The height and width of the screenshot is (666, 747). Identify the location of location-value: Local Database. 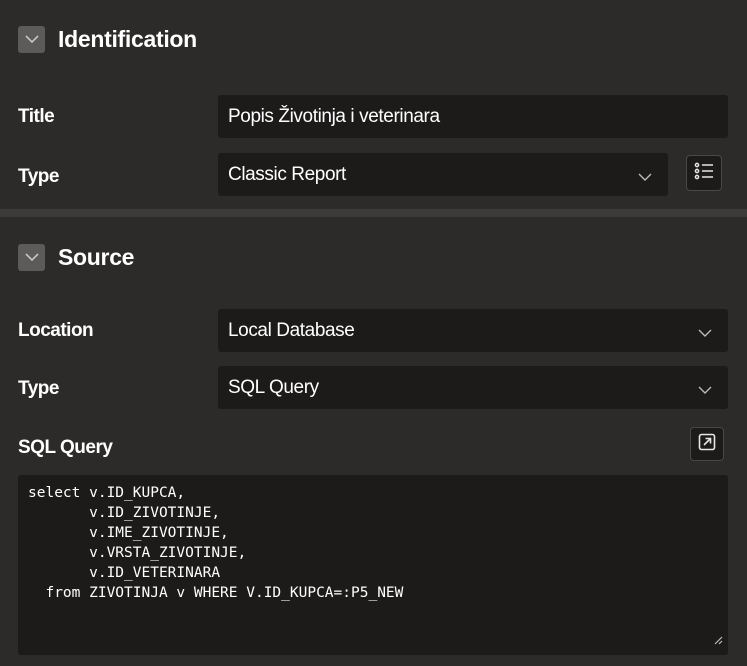
(291, 330).